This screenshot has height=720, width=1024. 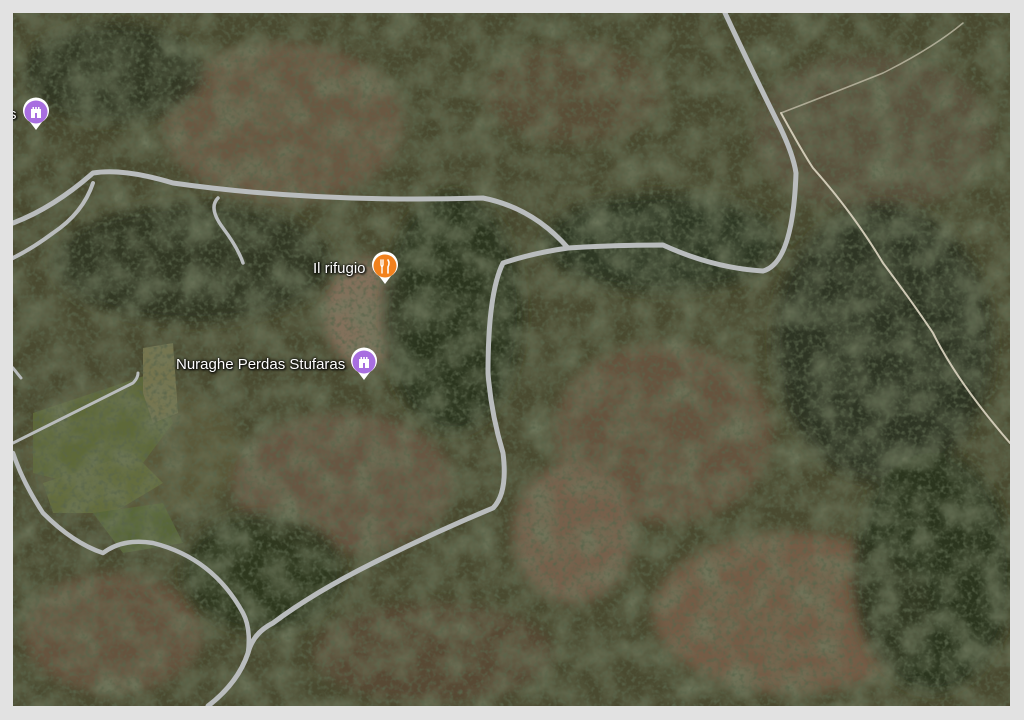 I want to click on poi-label: s, so click(x=15, y=114).